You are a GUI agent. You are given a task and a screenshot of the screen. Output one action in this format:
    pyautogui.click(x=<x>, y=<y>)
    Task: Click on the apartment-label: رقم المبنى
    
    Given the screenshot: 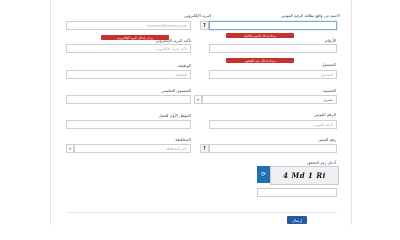 What is the action you would take?
    pyautogui.click(x=326, y=139)
    